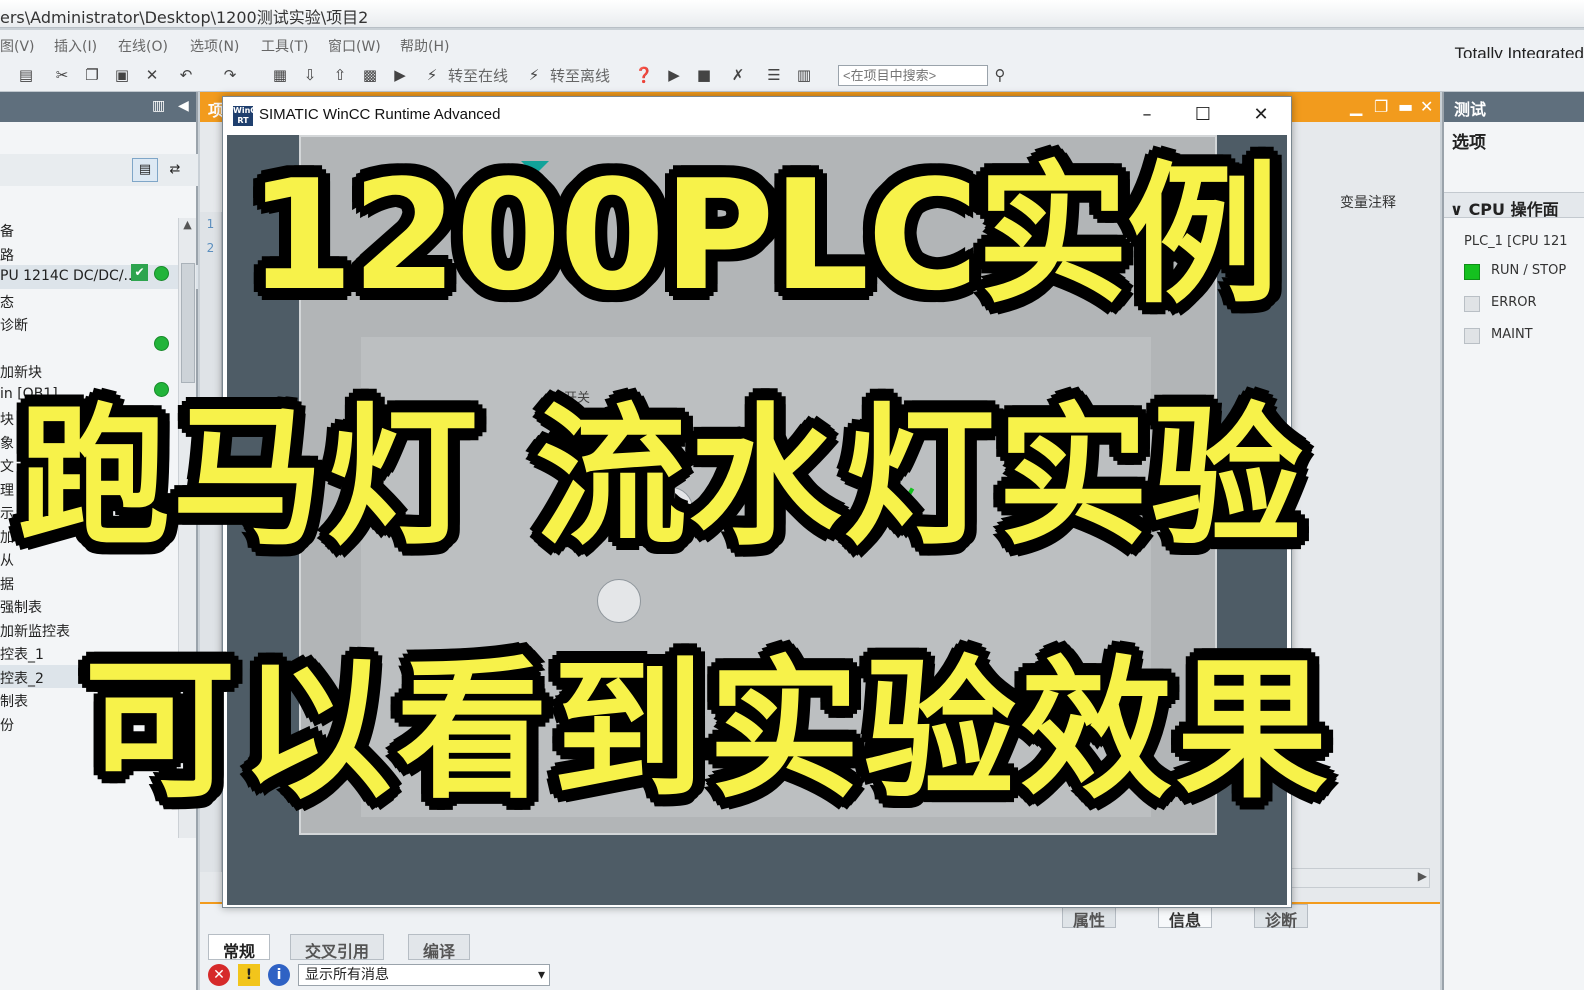  Describe the element at coordinates (284, 46) in the screenshot. I see `menu-tools: 工具(T)` at that location.